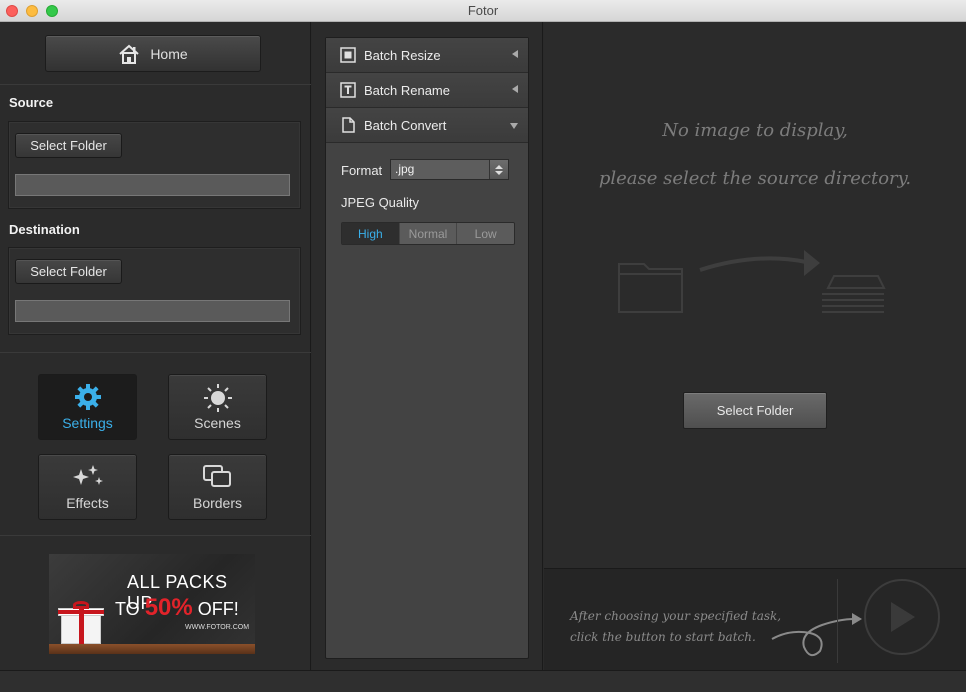 This screenshot has height=692, width=966. What do you see at coordinates (348, 90) in the screenshot?
I see `rename-icon` at bounding box center [348, 90].